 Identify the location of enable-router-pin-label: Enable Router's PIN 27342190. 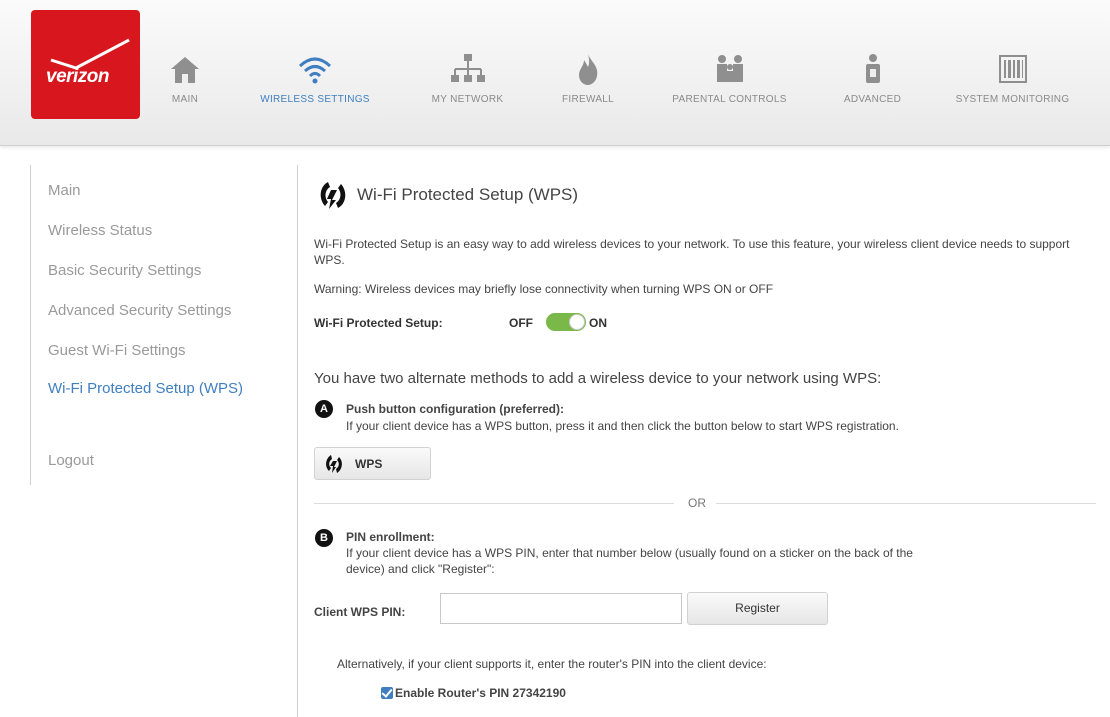
(480, 693).